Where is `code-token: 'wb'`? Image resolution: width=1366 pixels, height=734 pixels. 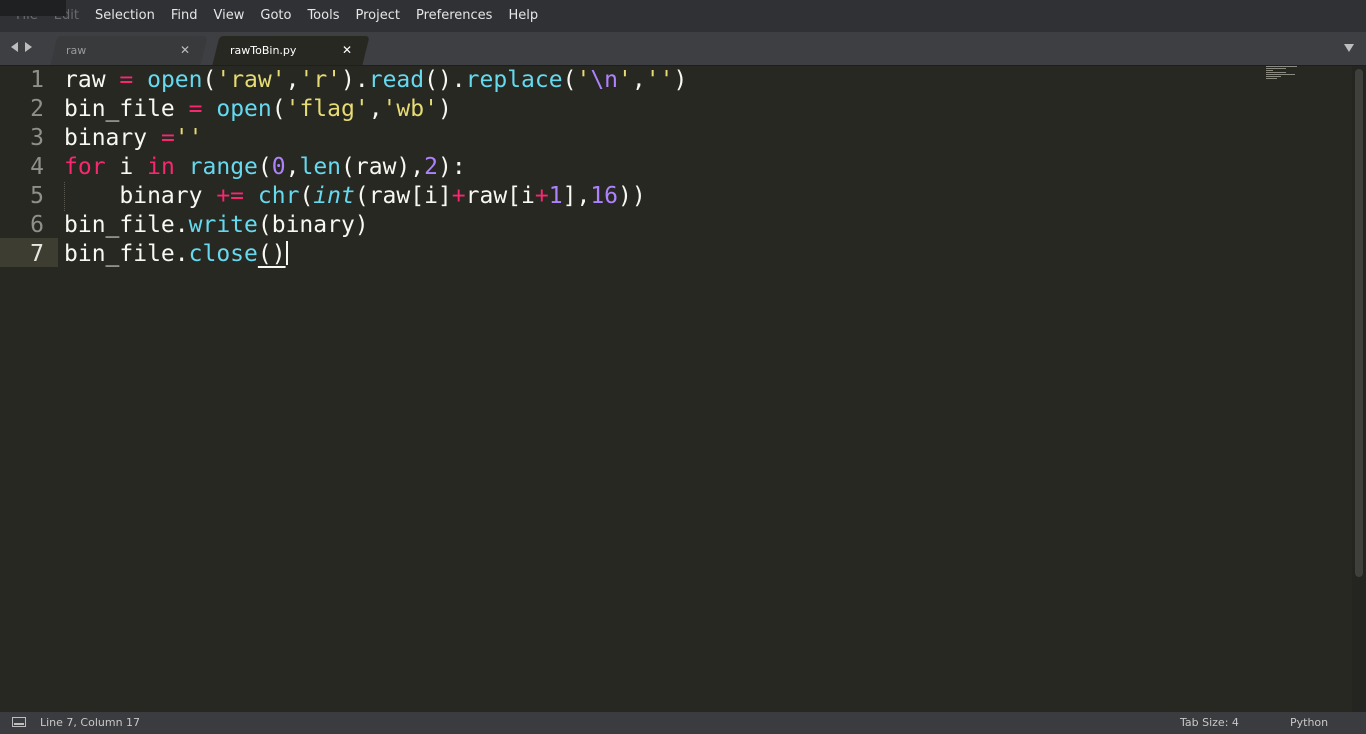
code-token: 'wb' is located at coordinates (410, 109).